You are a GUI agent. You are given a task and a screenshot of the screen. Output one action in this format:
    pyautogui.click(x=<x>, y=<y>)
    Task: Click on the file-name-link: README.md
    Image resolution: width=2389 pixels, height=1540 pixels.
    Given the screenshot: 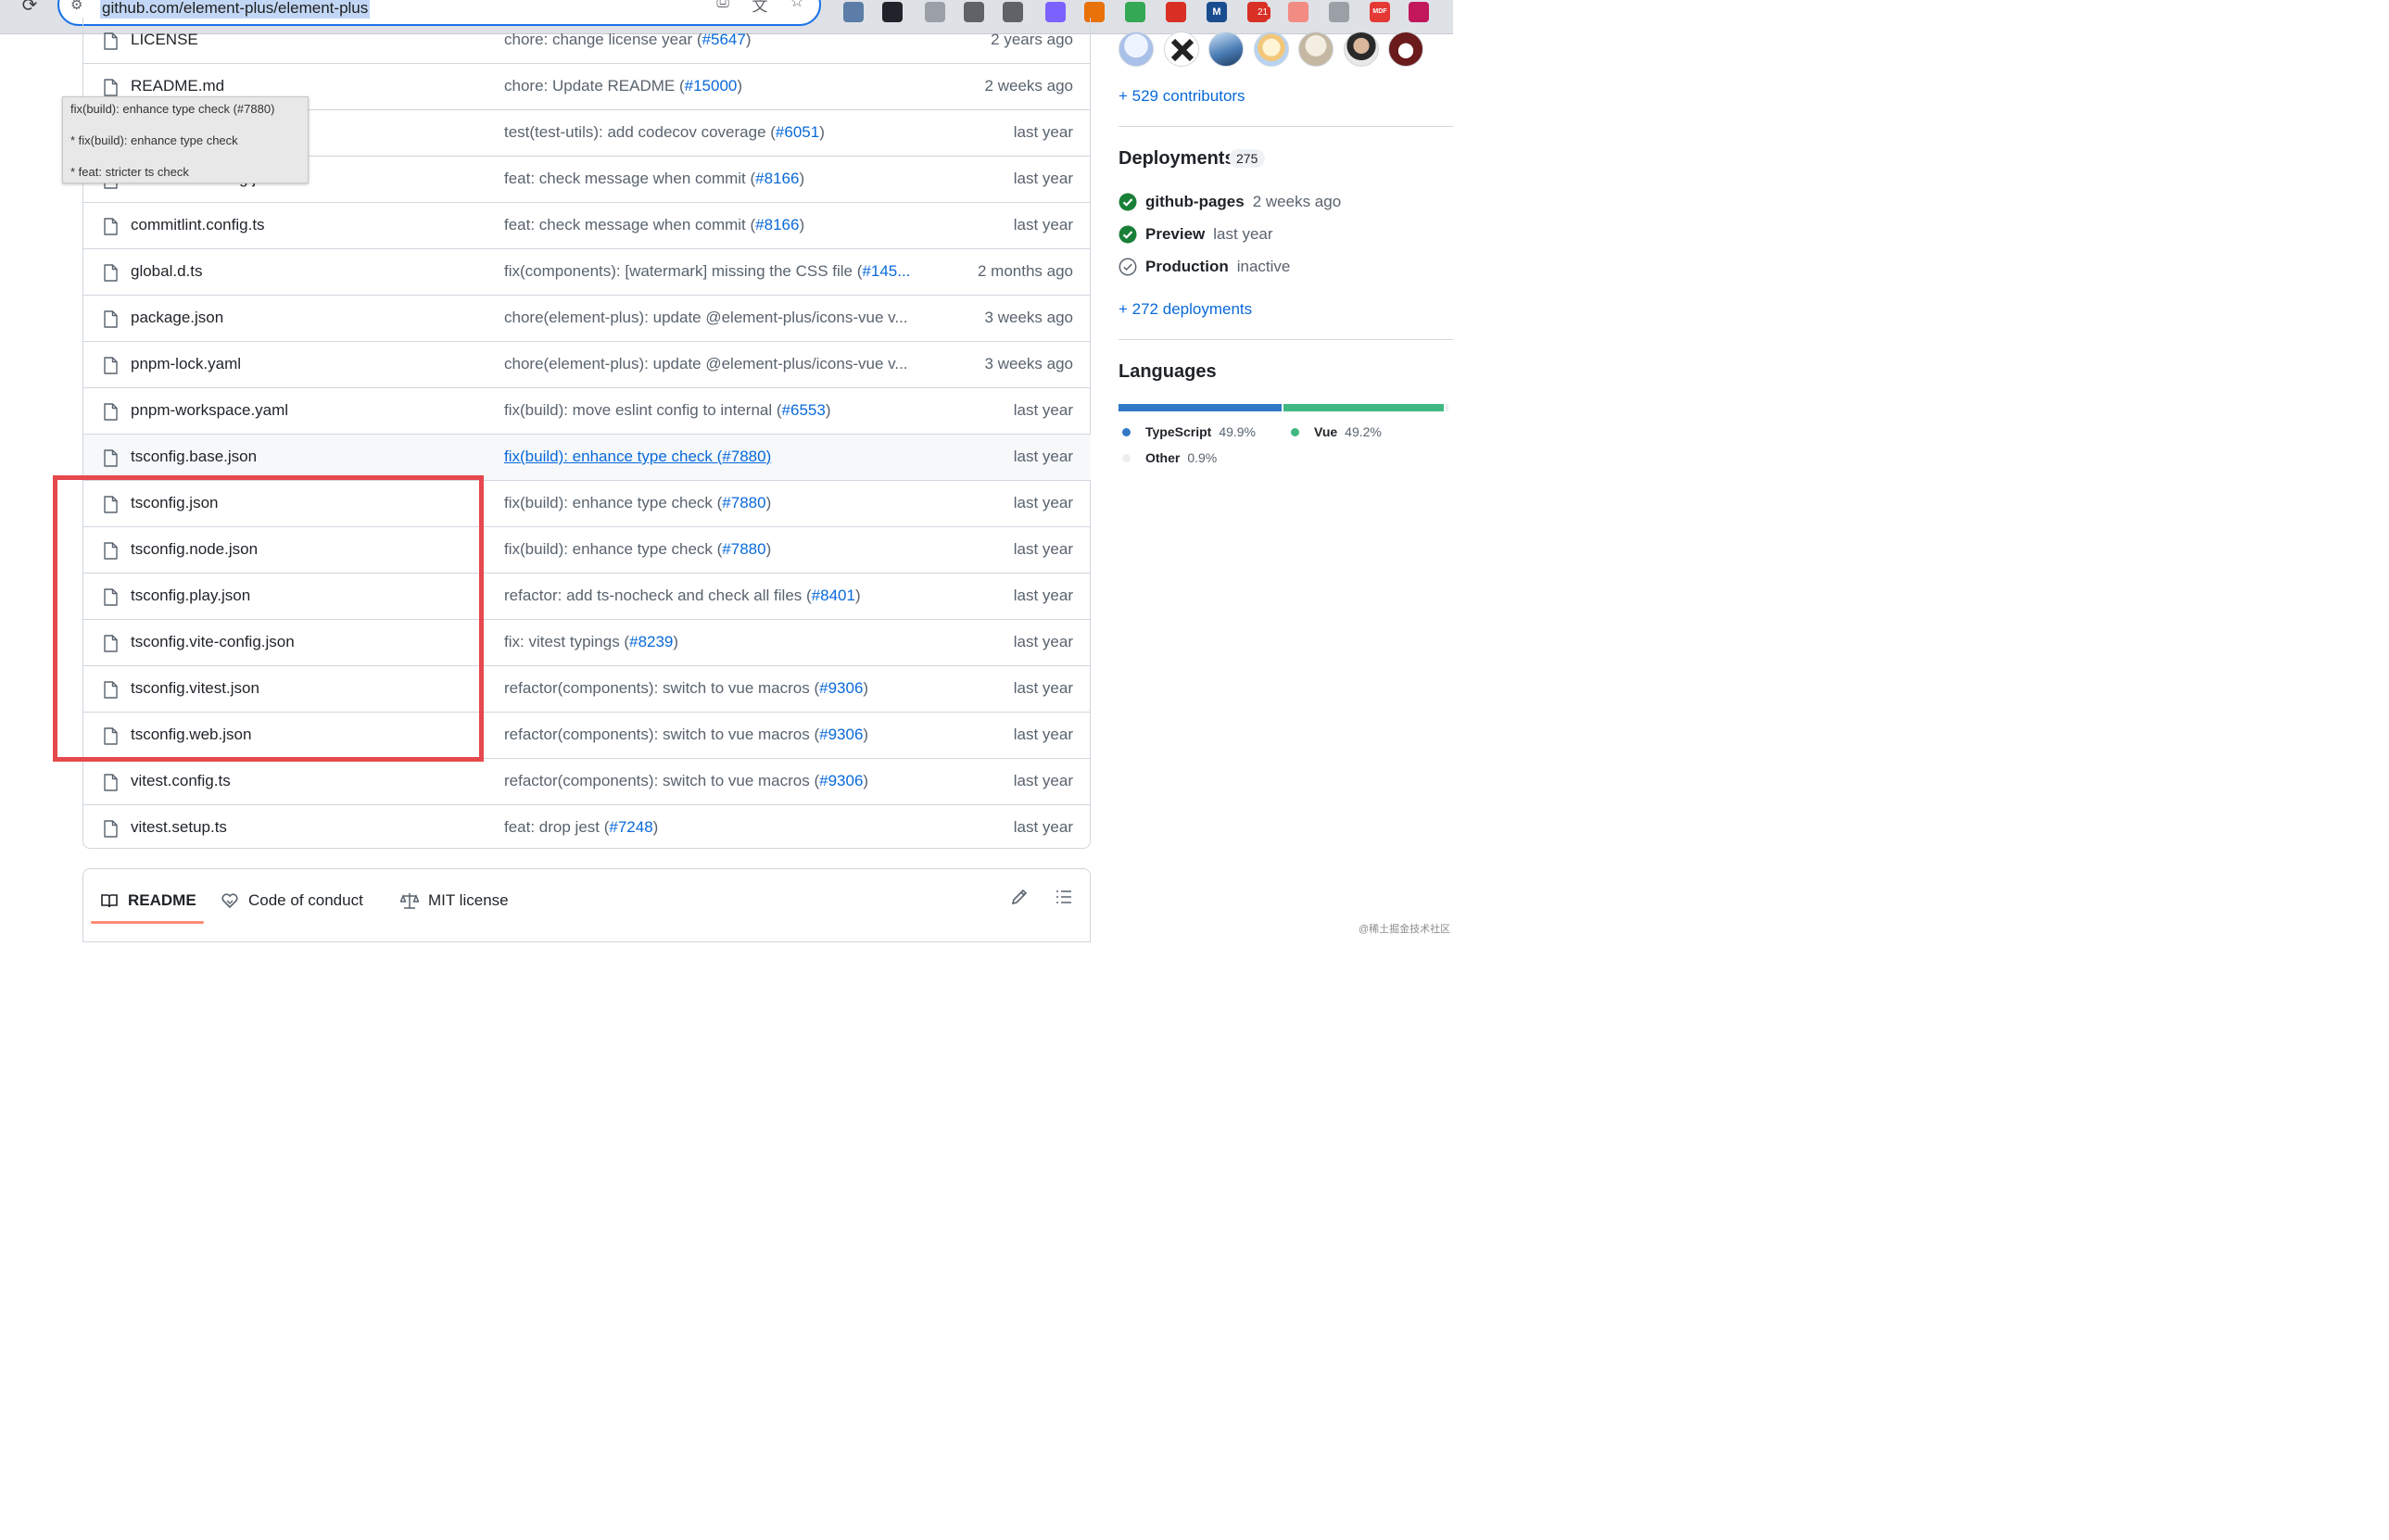 What is the action you would take?
    pyautogui.click(x=177, y=86)
    